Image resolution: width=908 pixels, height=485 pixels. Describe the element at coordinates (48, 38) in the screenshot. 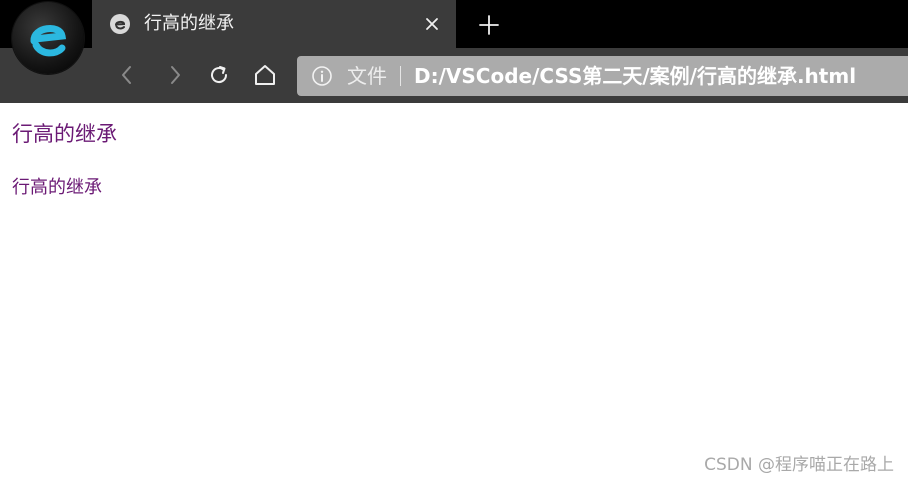

I see `edge-logo-icon` at that location.